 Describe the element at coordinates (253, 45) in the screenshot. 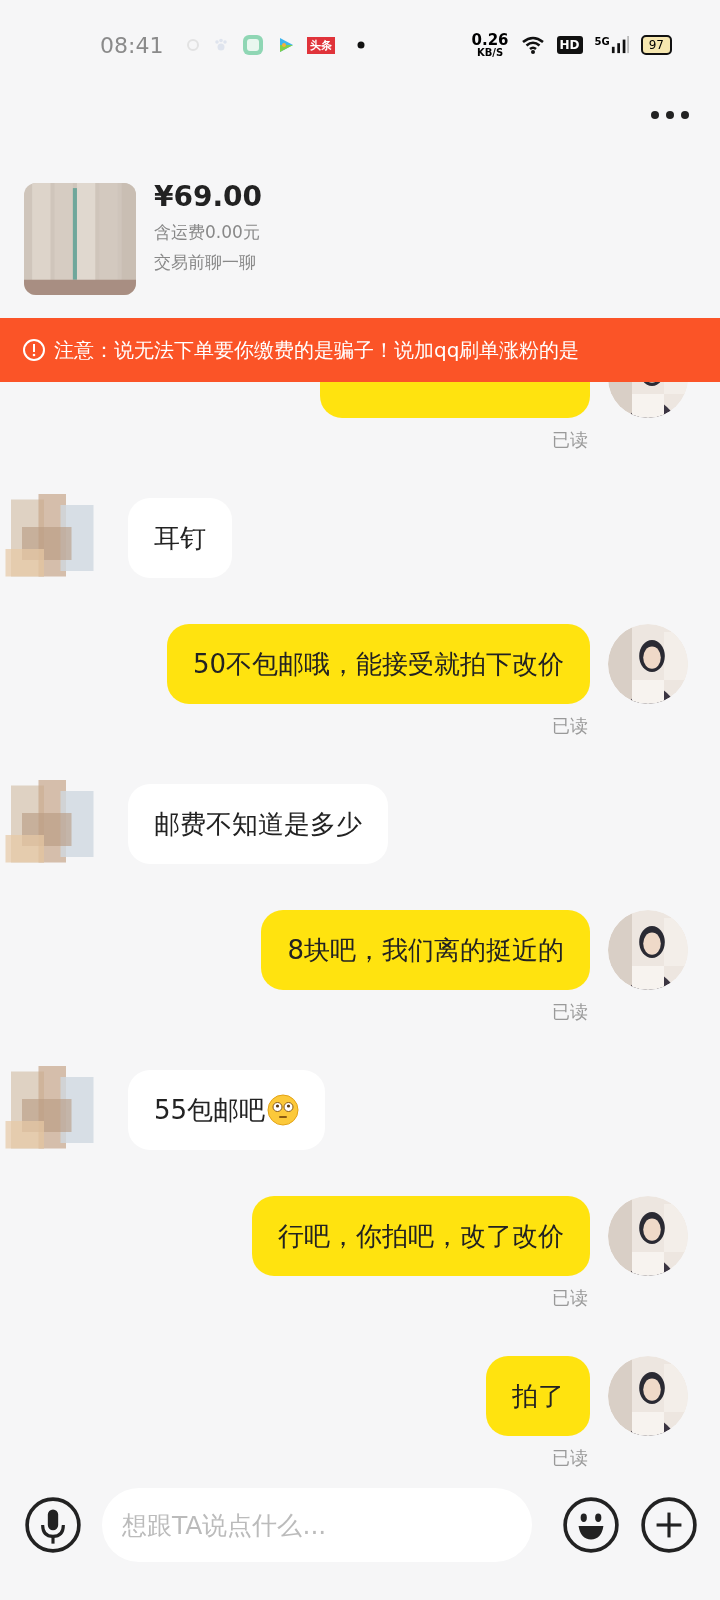

I see `app-icon` at that location.